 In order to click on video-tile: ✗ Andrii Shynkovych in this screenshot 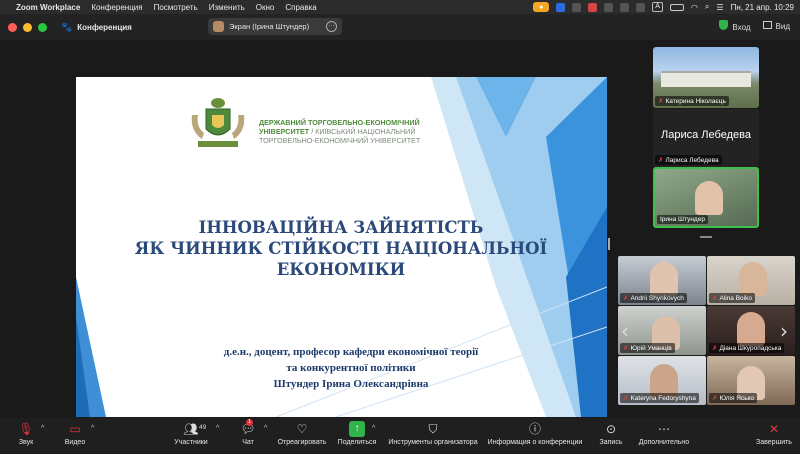, I will do `click(662, 280)`.